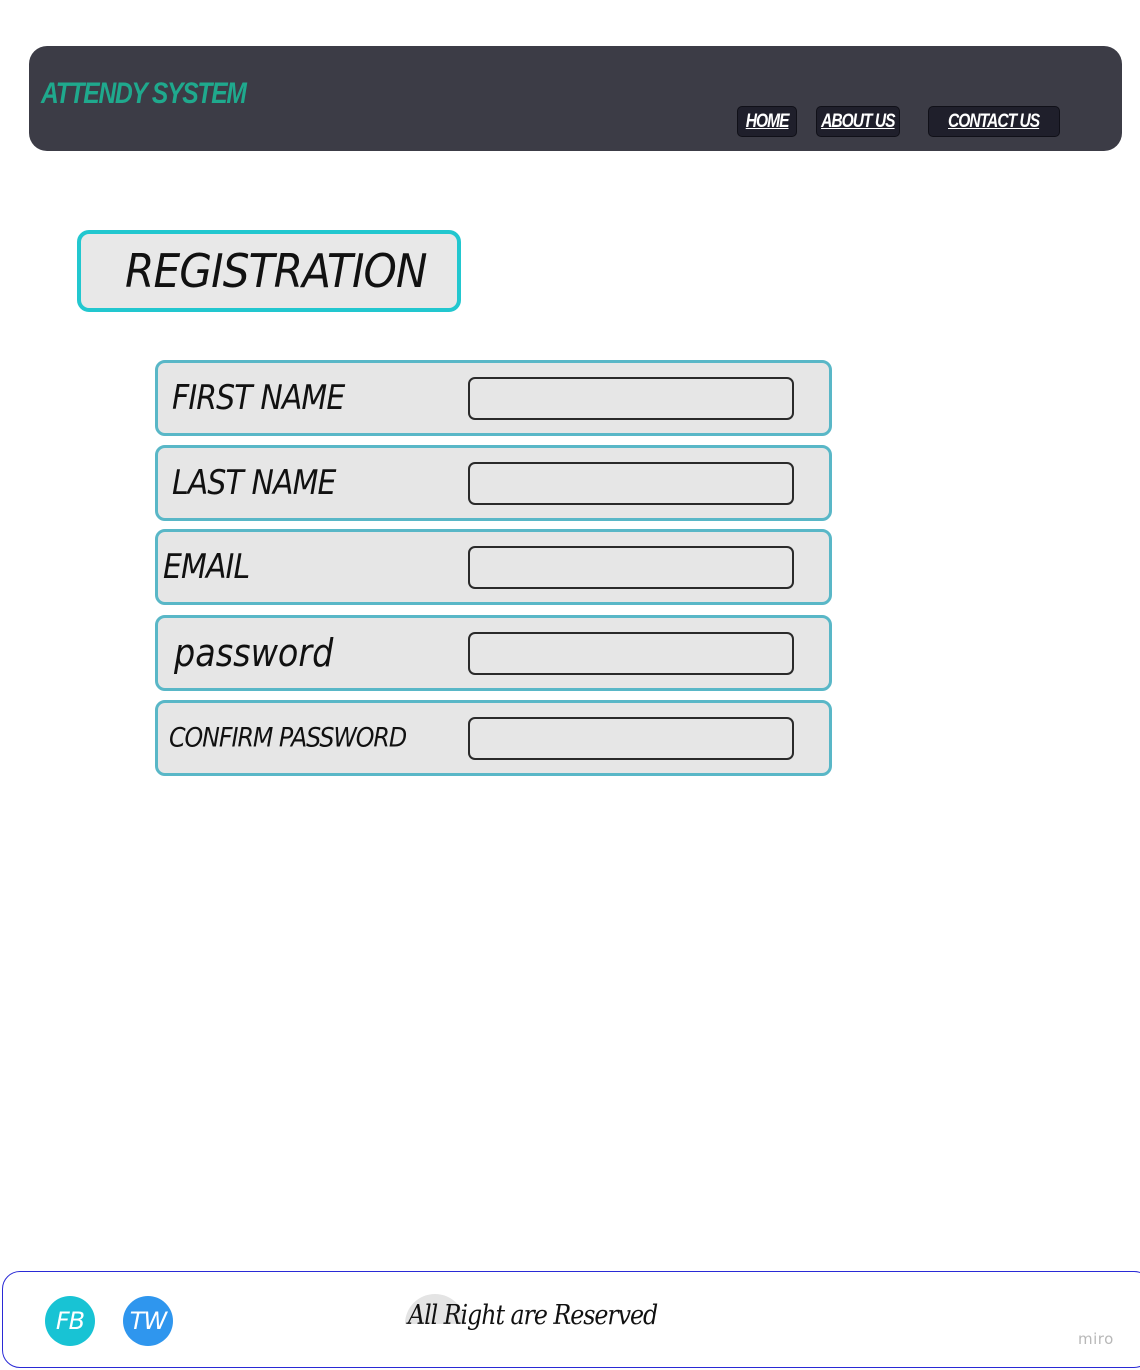 The width and height of the screenshot is (1140, 1370). What do you see at coordinates (533, 1315) in the screenshot?
I see `rights-text: All Right are Reserved` at bounding box center [533, 1315].